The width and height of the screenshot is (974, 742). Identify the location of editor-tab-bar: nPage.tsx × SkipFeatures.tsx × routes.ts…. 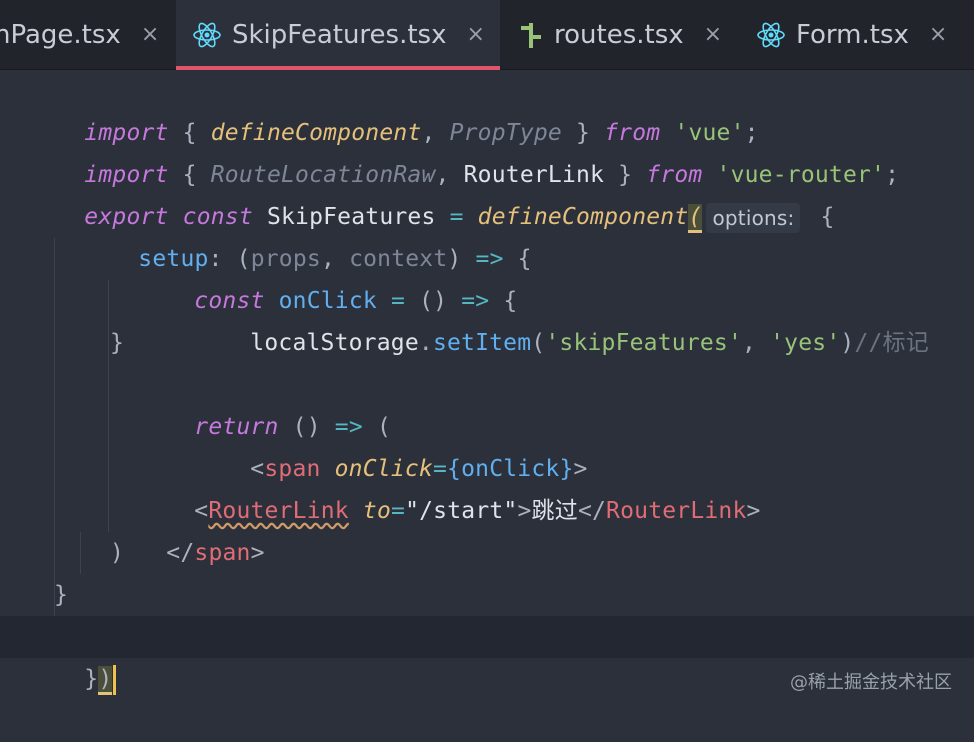
(487, 35).